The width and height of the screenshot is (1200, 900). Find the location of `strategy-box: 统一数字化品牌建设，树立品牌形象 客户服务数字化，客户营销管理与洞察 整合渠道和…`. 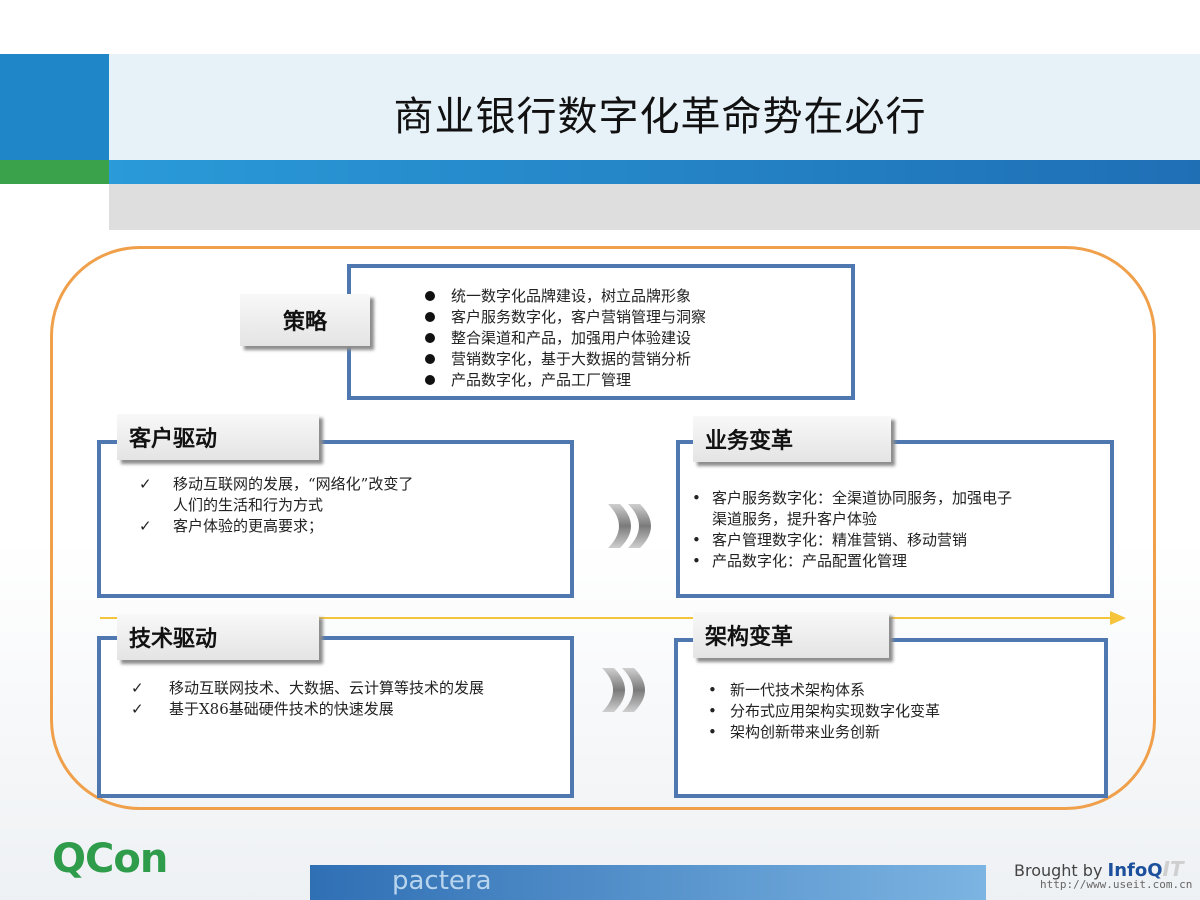

strategy-box: 统一数字化品牌建设，树立品牌形象 客户服务数字化，客户营销管理与洞察 整合渠道和… is located at coordinates (601, 332).